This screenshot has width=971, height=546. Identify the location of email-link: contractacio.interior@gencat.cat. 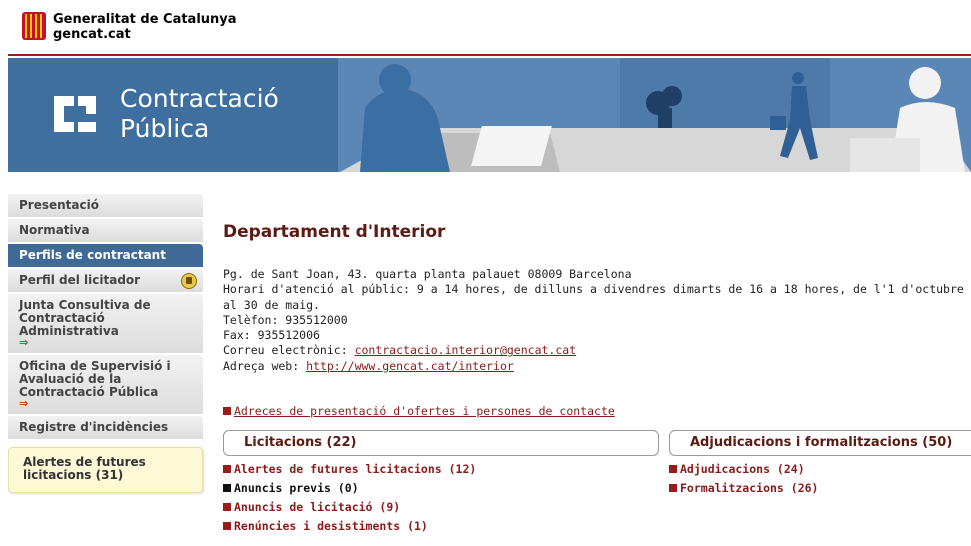
(466, 350).